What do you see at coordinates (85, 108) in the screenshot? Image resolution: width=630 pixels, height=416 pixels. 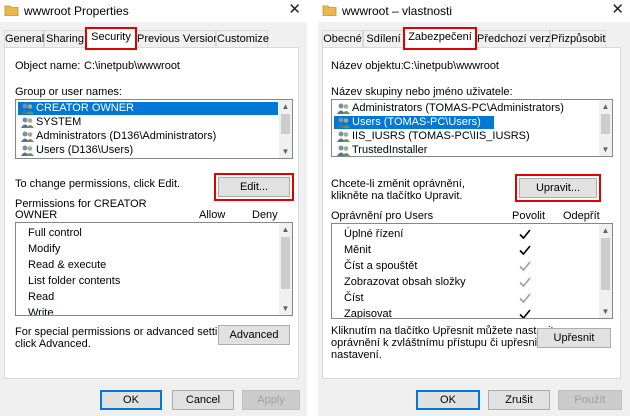 I see `list-item-label: CREATOR OWNER` at bounding box center [85, 108].